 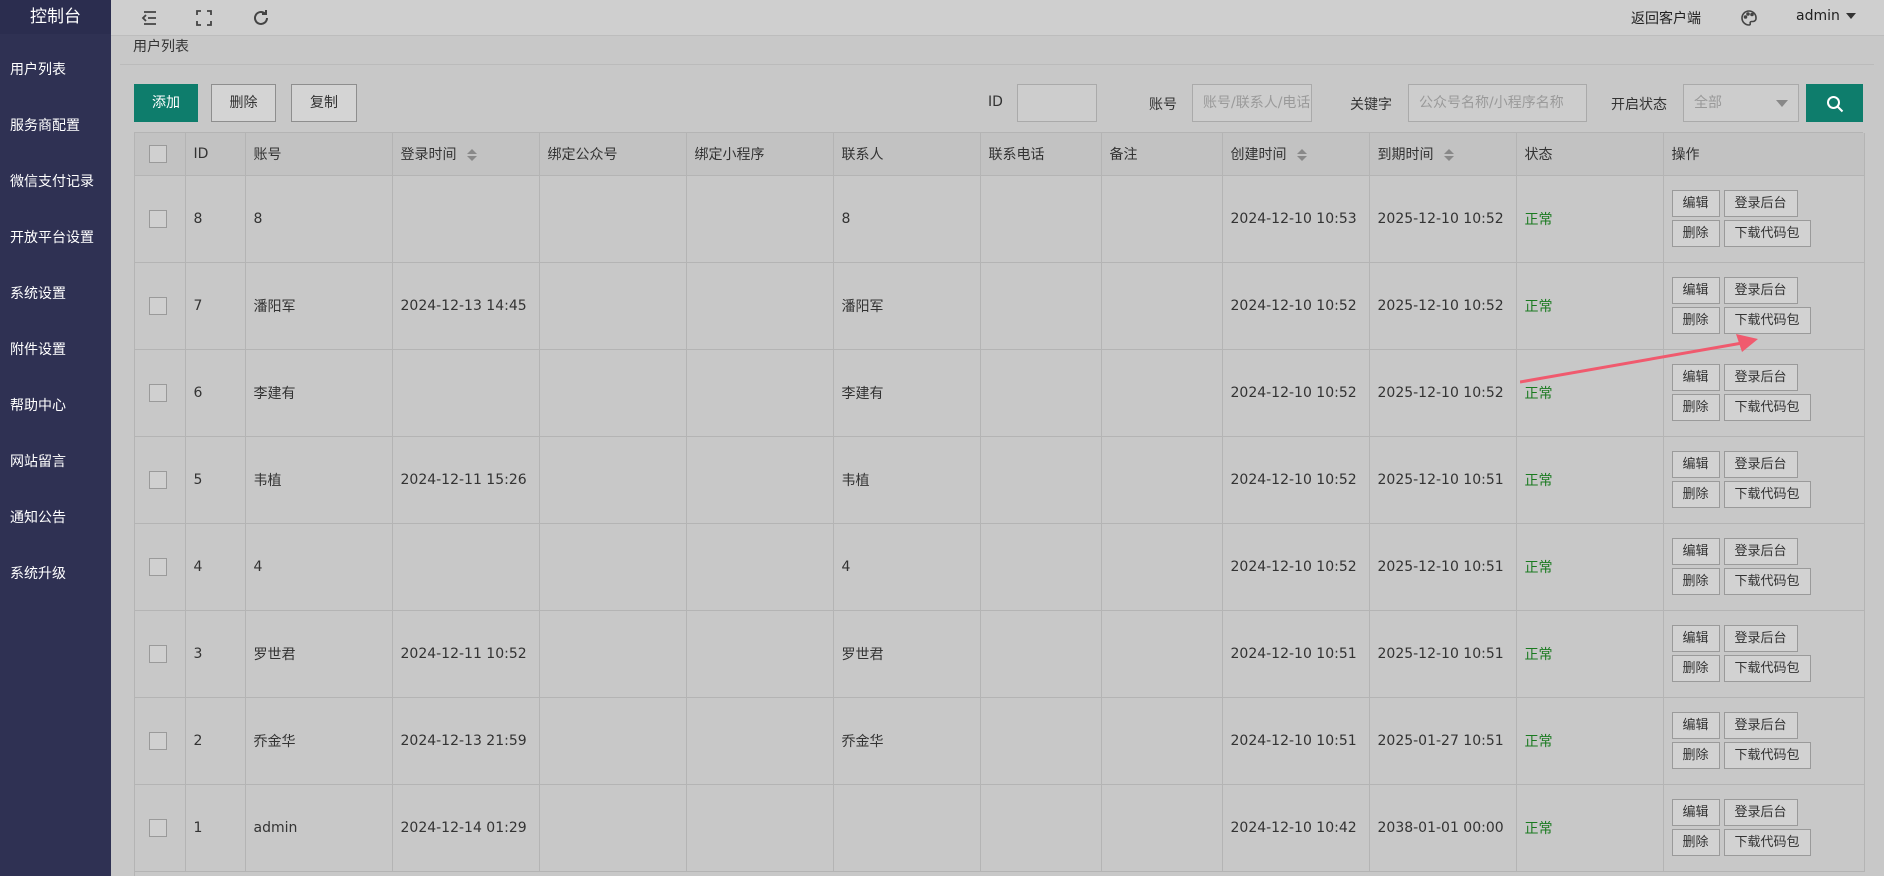 What do you see at coordinates (1834, 103) in the screenshot?
I see `search-button` at bounding box center [1834, 103].